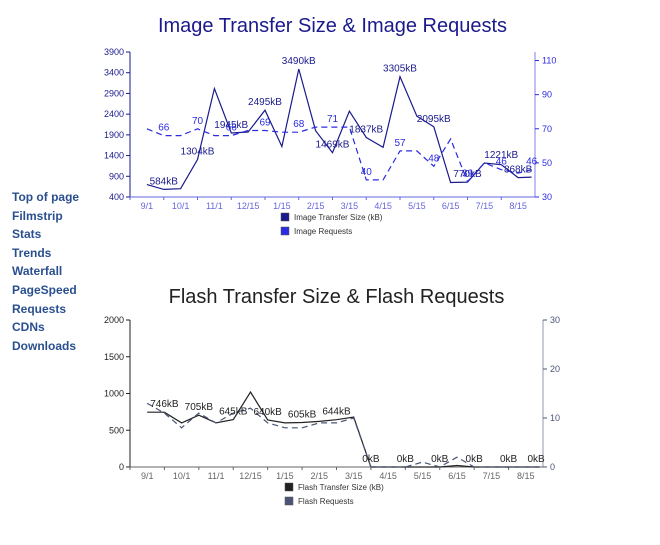 This screenshot has height=545, width=660. Describe the element at coordinates (114, 73) in the screenshot. I see `y-left-tick-label: 3400` at that location.